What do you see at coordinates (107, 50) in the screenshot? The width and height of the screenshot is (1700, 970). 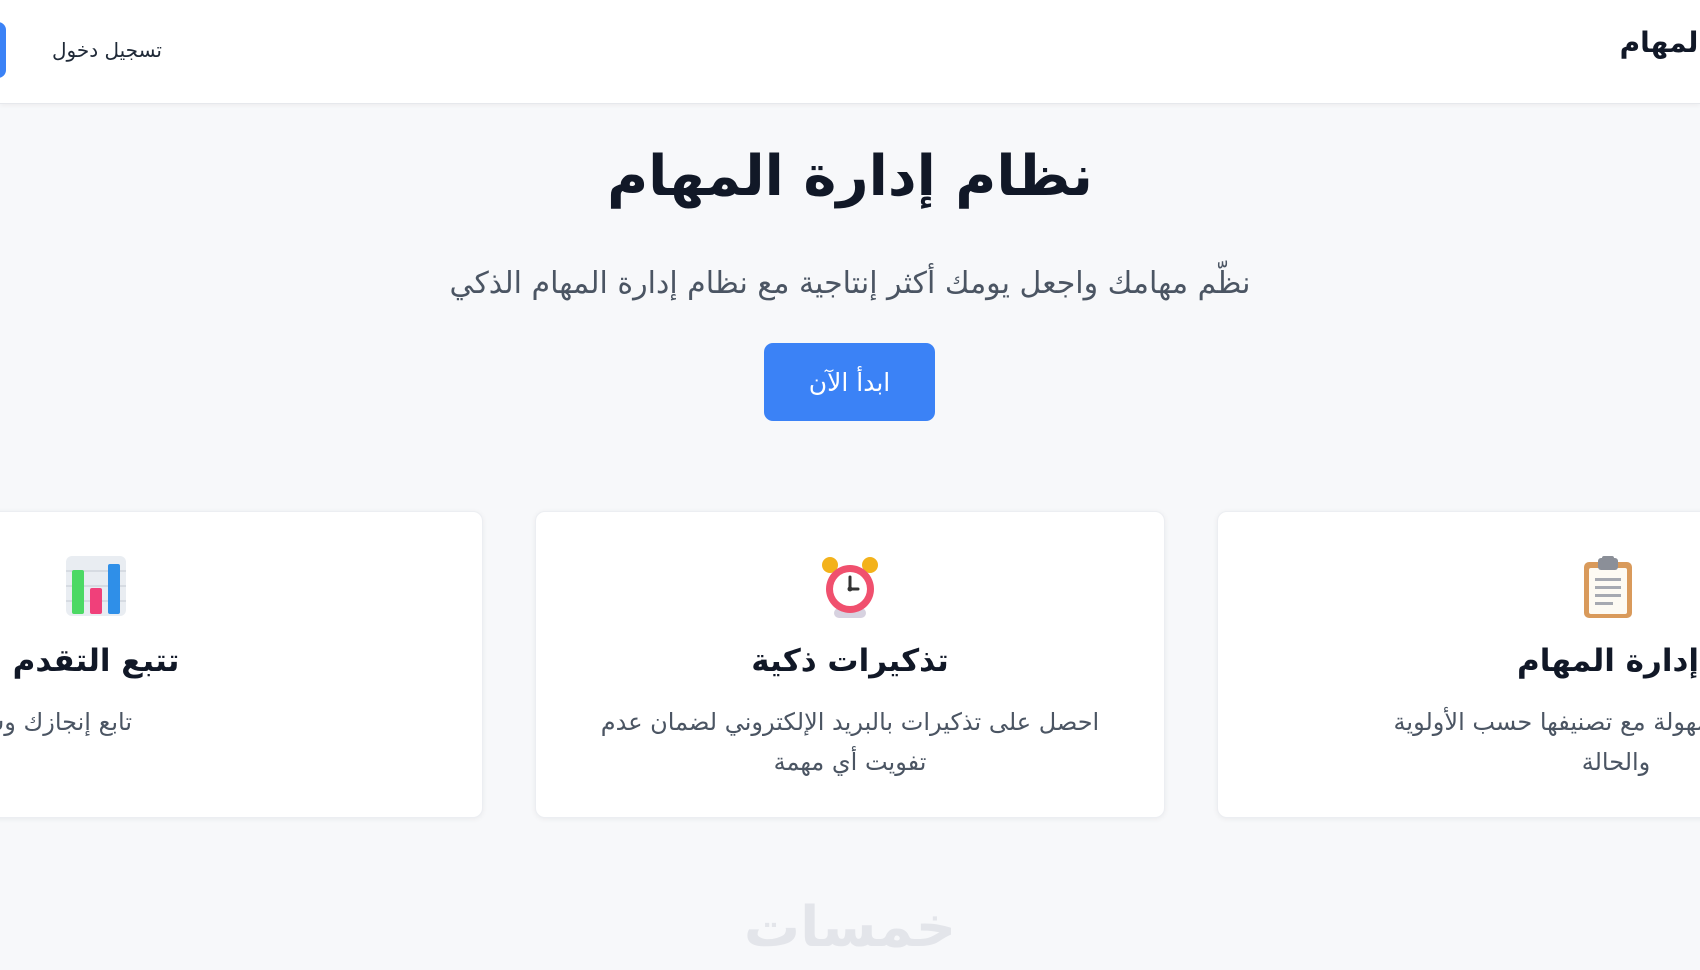 I see `login-link: تسجيل دخول` at bounding box center [107, 50].